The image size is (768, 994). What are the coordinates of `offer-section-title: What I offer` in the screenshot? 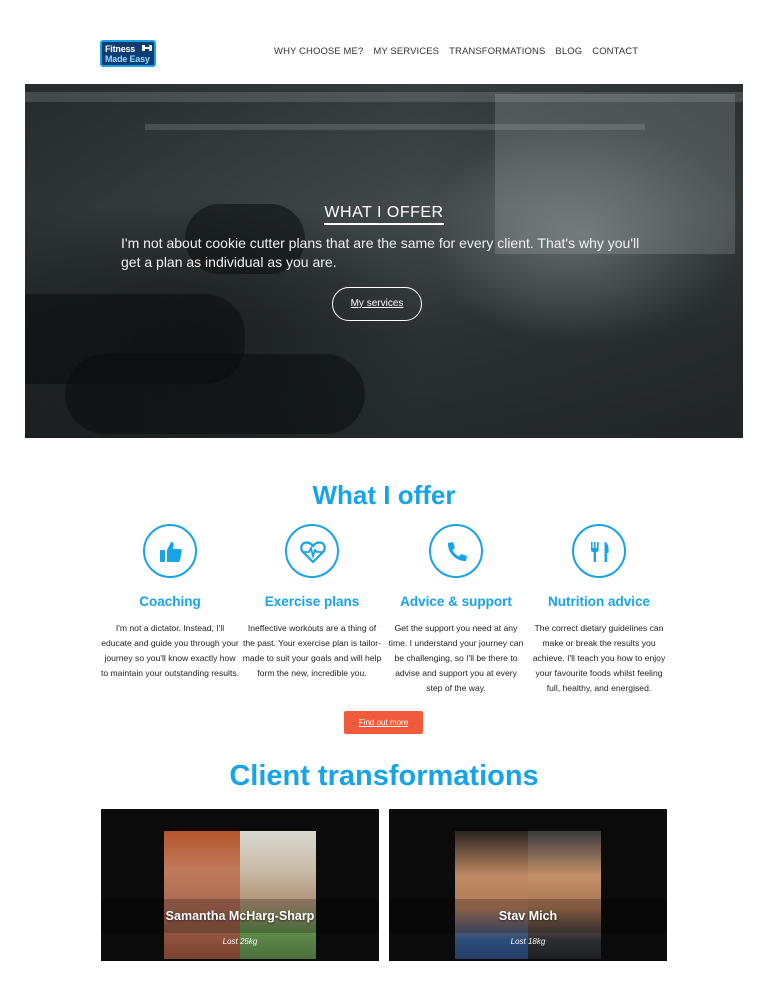 It's located at (384, 495).